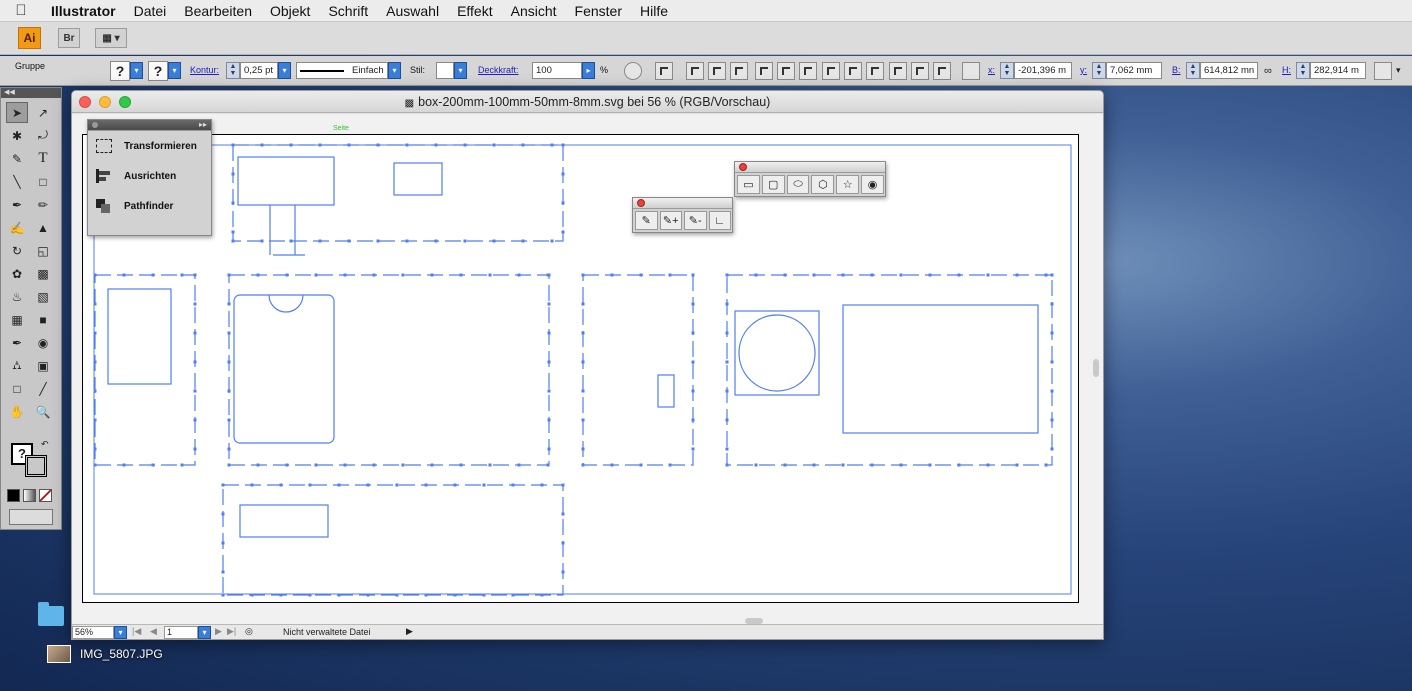 The width and height of the screenshot is (1412, 691). I want to click on recolor-icon, so click(633, 71).